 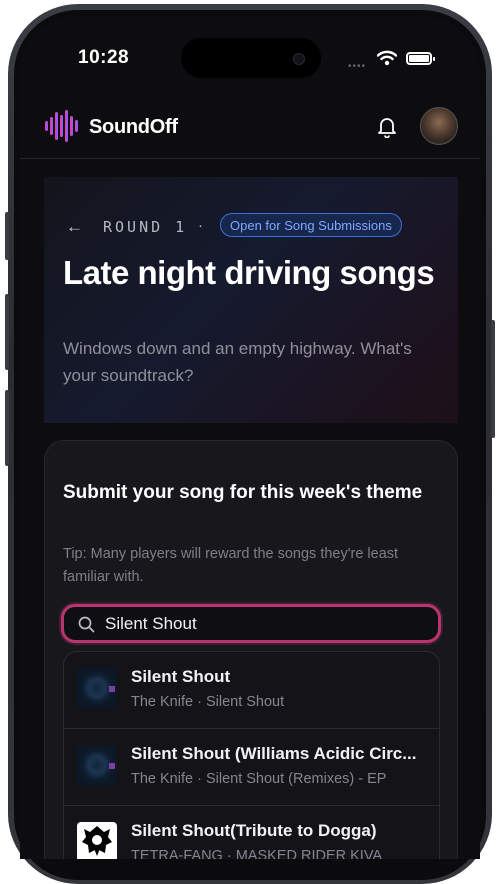 I want to click on battery-icon, so click(x=420, y=58).